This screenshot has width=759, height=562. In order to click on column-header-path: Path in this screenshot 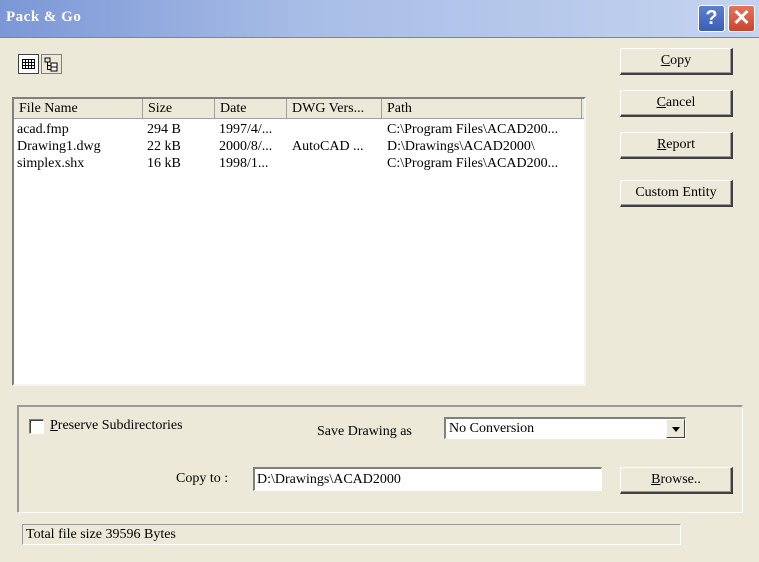, I will do `click(482, 109)`.